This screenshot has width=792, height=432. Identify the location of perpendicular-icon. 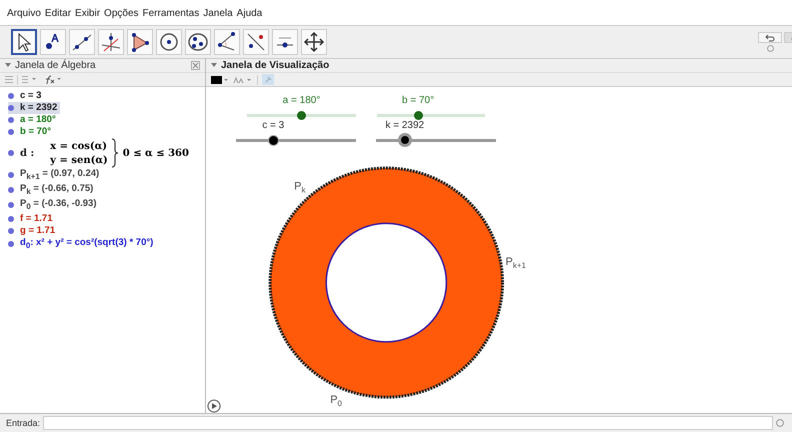
(111, 42).